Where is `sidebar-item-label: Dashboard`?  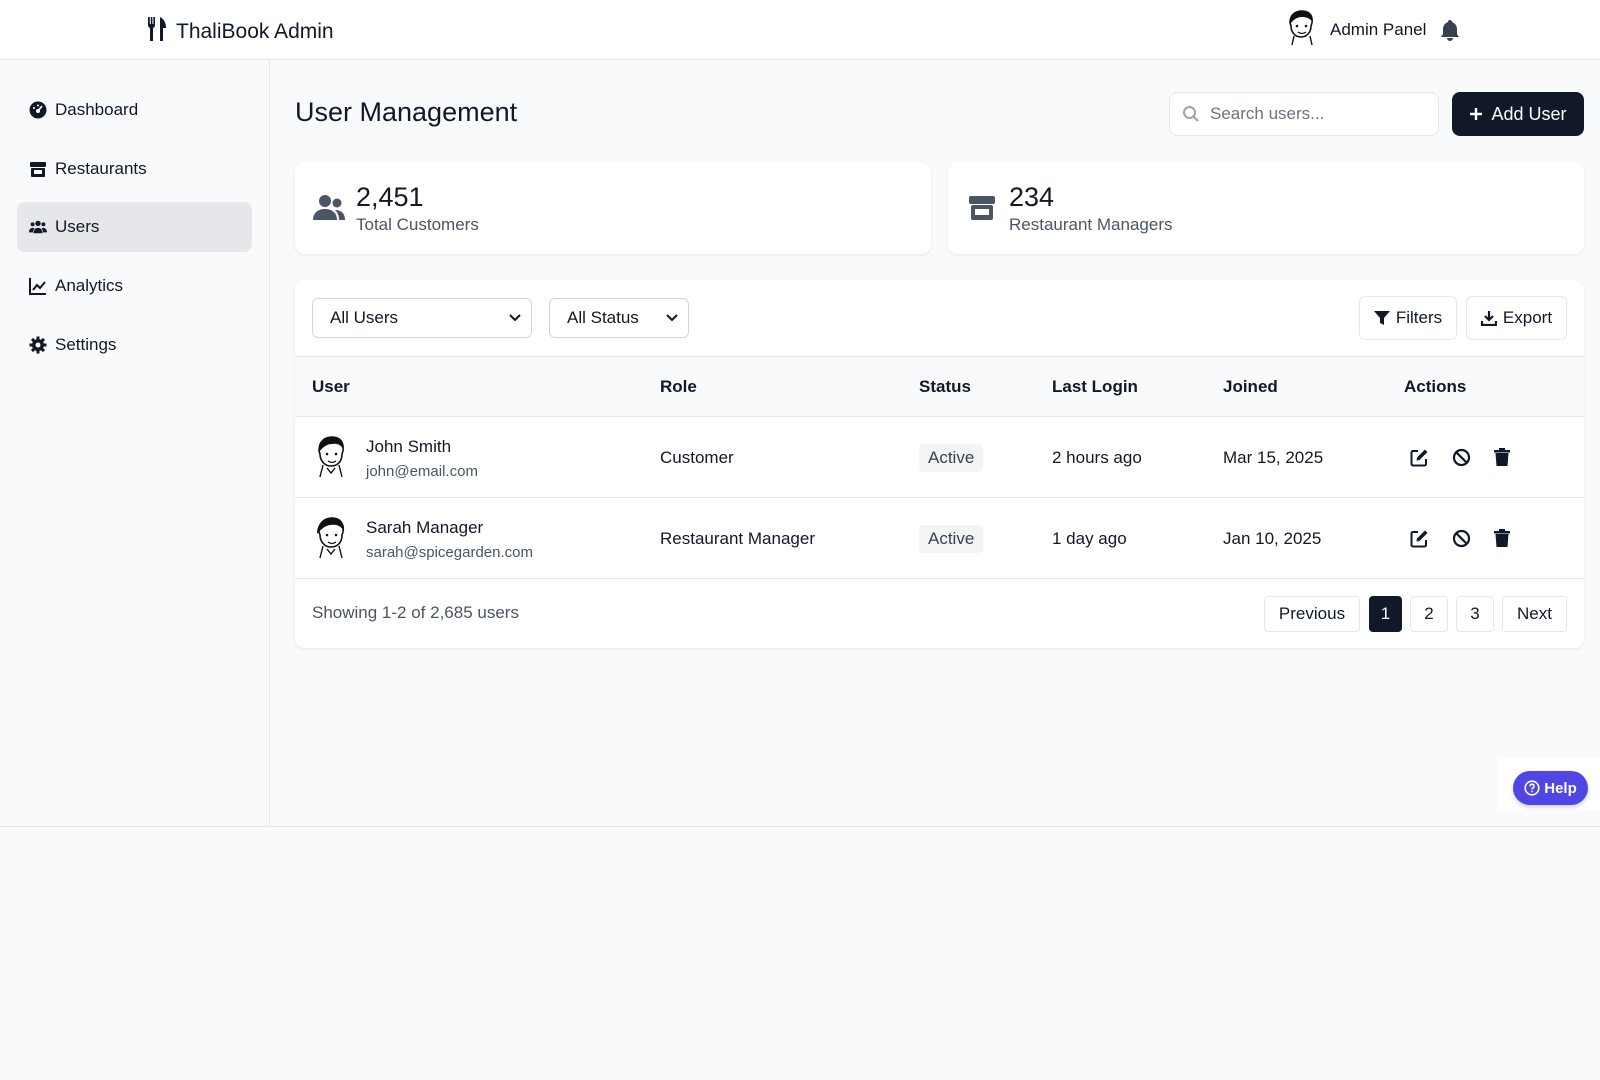 sidebar-item-label: Dashboard is located at coordinates (97, 109).